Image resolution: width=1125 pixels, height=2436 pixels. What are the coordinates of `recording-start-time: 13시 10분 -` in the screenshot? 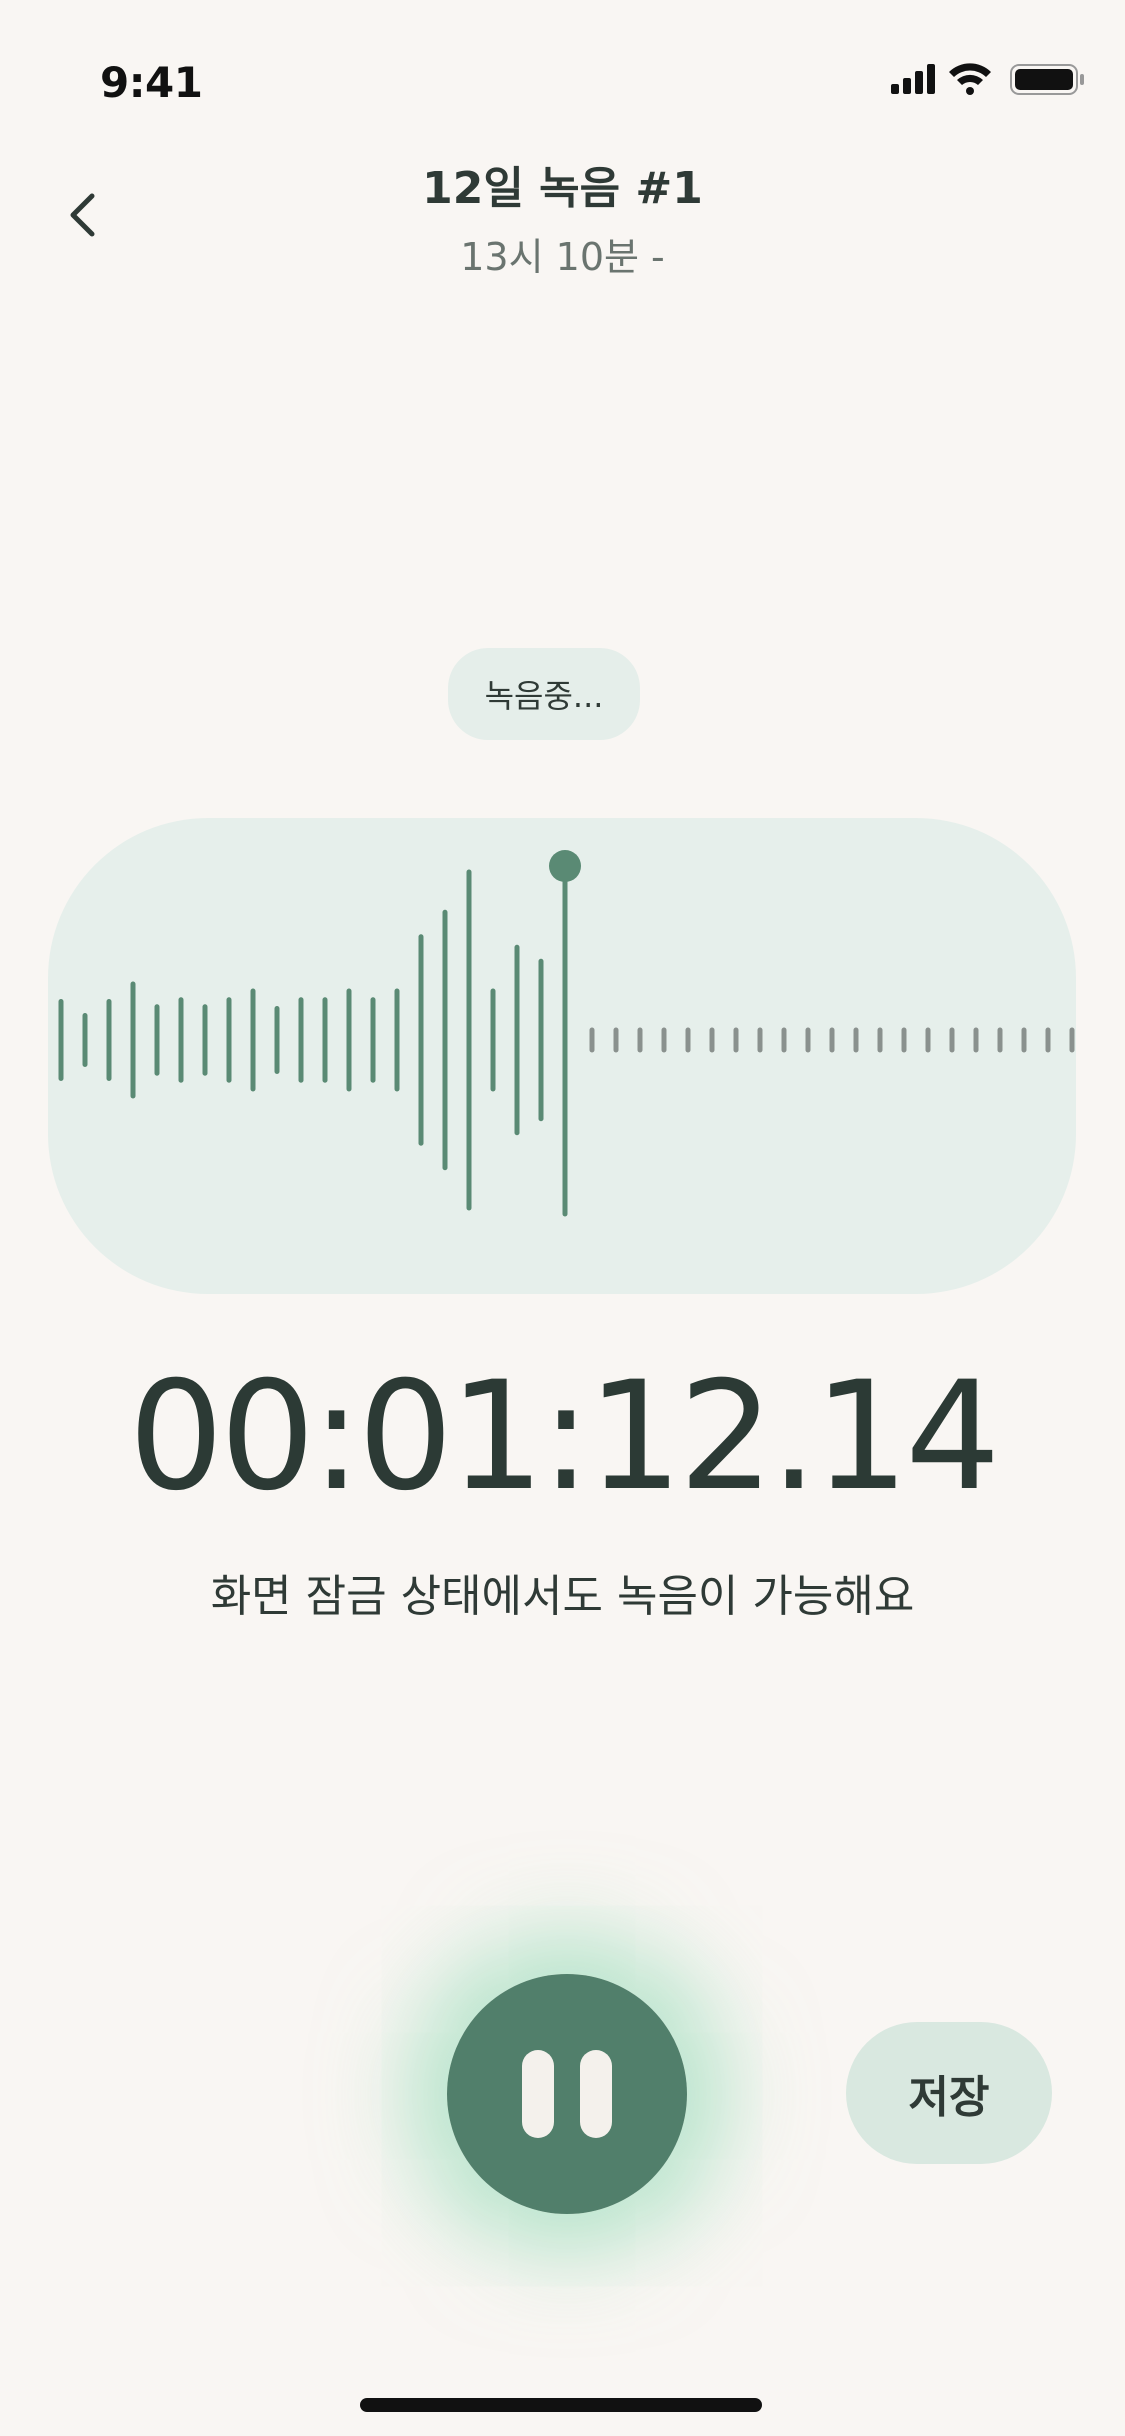 It's located at (562, 257).